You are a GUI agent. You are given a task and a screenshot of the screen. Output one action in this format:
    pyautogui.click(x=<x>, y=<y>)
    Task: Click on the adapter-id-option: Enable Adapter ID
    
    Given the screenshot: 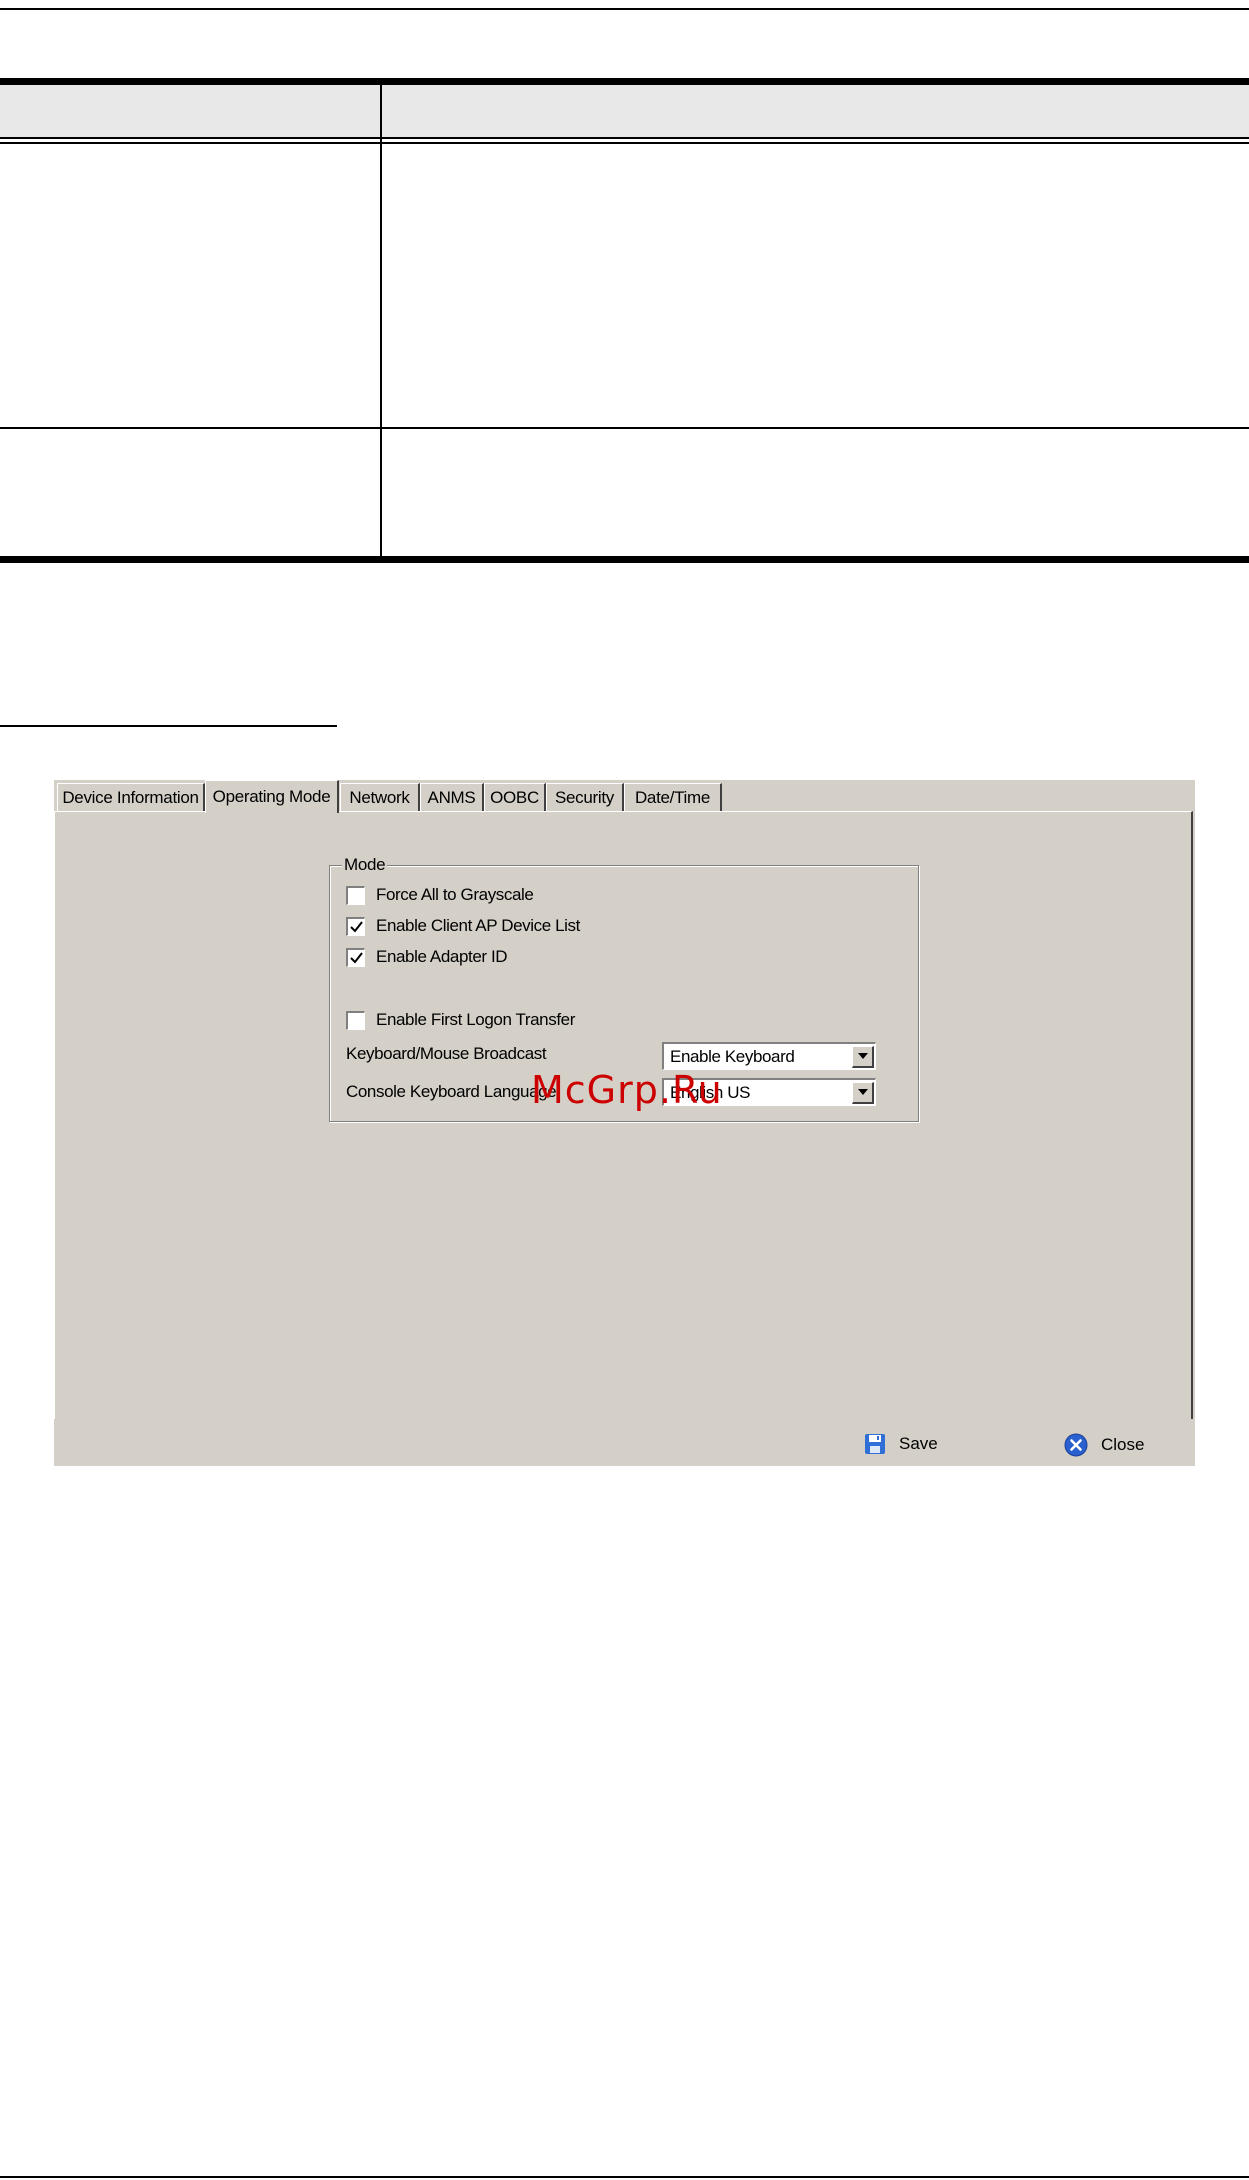 What is the action you would take?
    pyautogui.click(x=427, y=957)
    